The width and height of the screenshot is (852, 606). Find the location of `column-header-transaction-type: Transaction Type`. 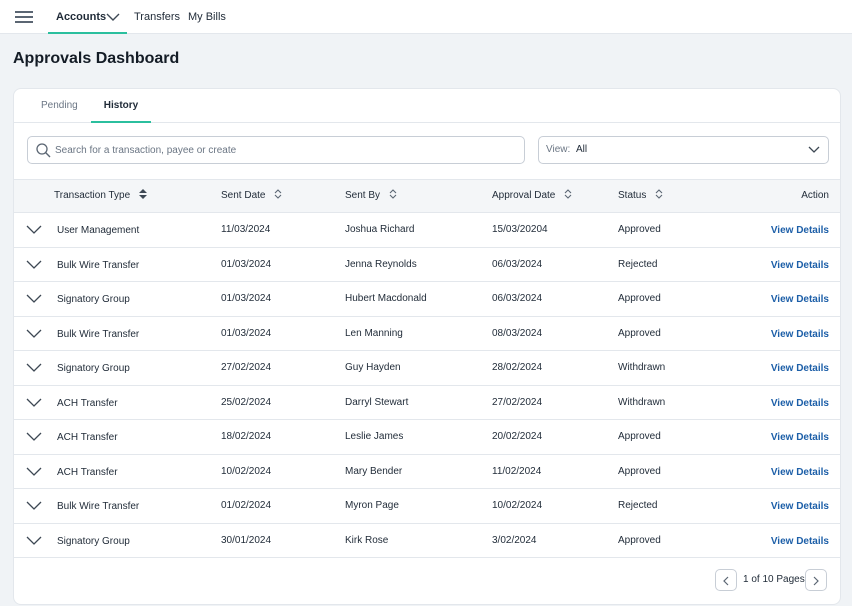

column-header-transaction-type: Transaction Type is located at coordinates (100, 196).